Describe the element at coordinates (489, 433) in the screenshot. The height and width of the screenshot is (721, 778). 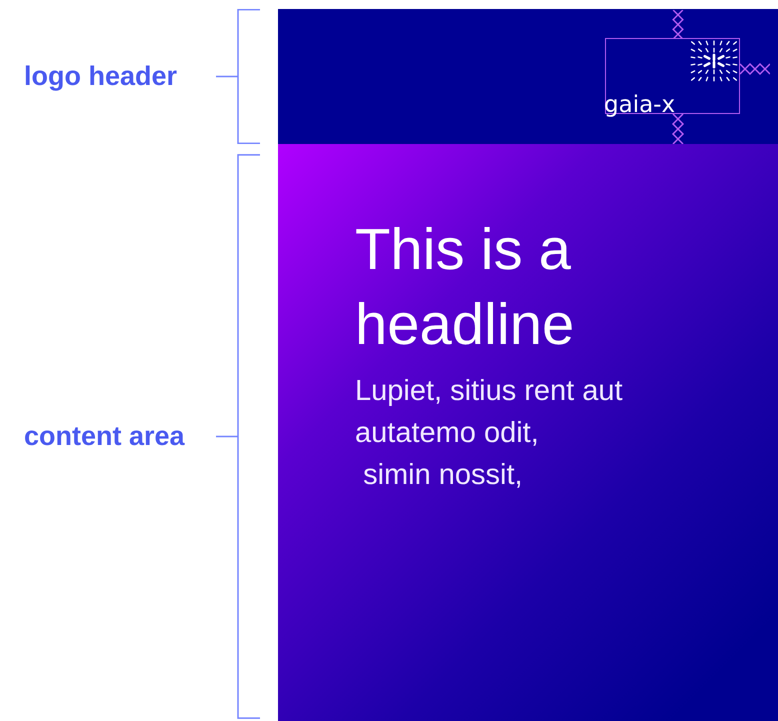
I see `body-text: Lupiet, sitius rent aut autatemo odit, simin nossit,` at that location.